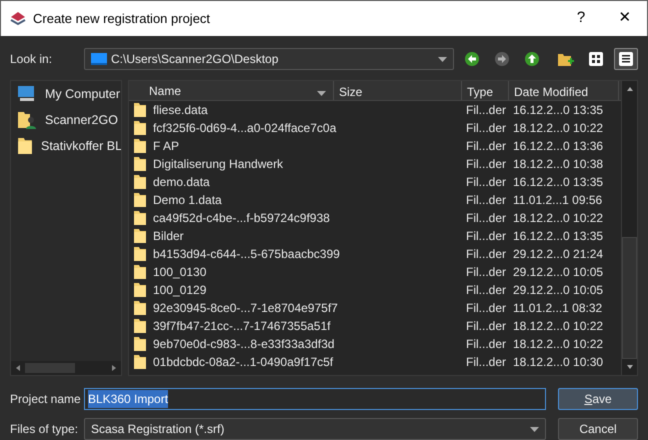 This screenshot has height=440, width=648. Describe the element at coordinates (243, 344) in the screenshot. I see `file-name: 9eb70e0d-c983-...8-e33f33a3df3d` at that location.